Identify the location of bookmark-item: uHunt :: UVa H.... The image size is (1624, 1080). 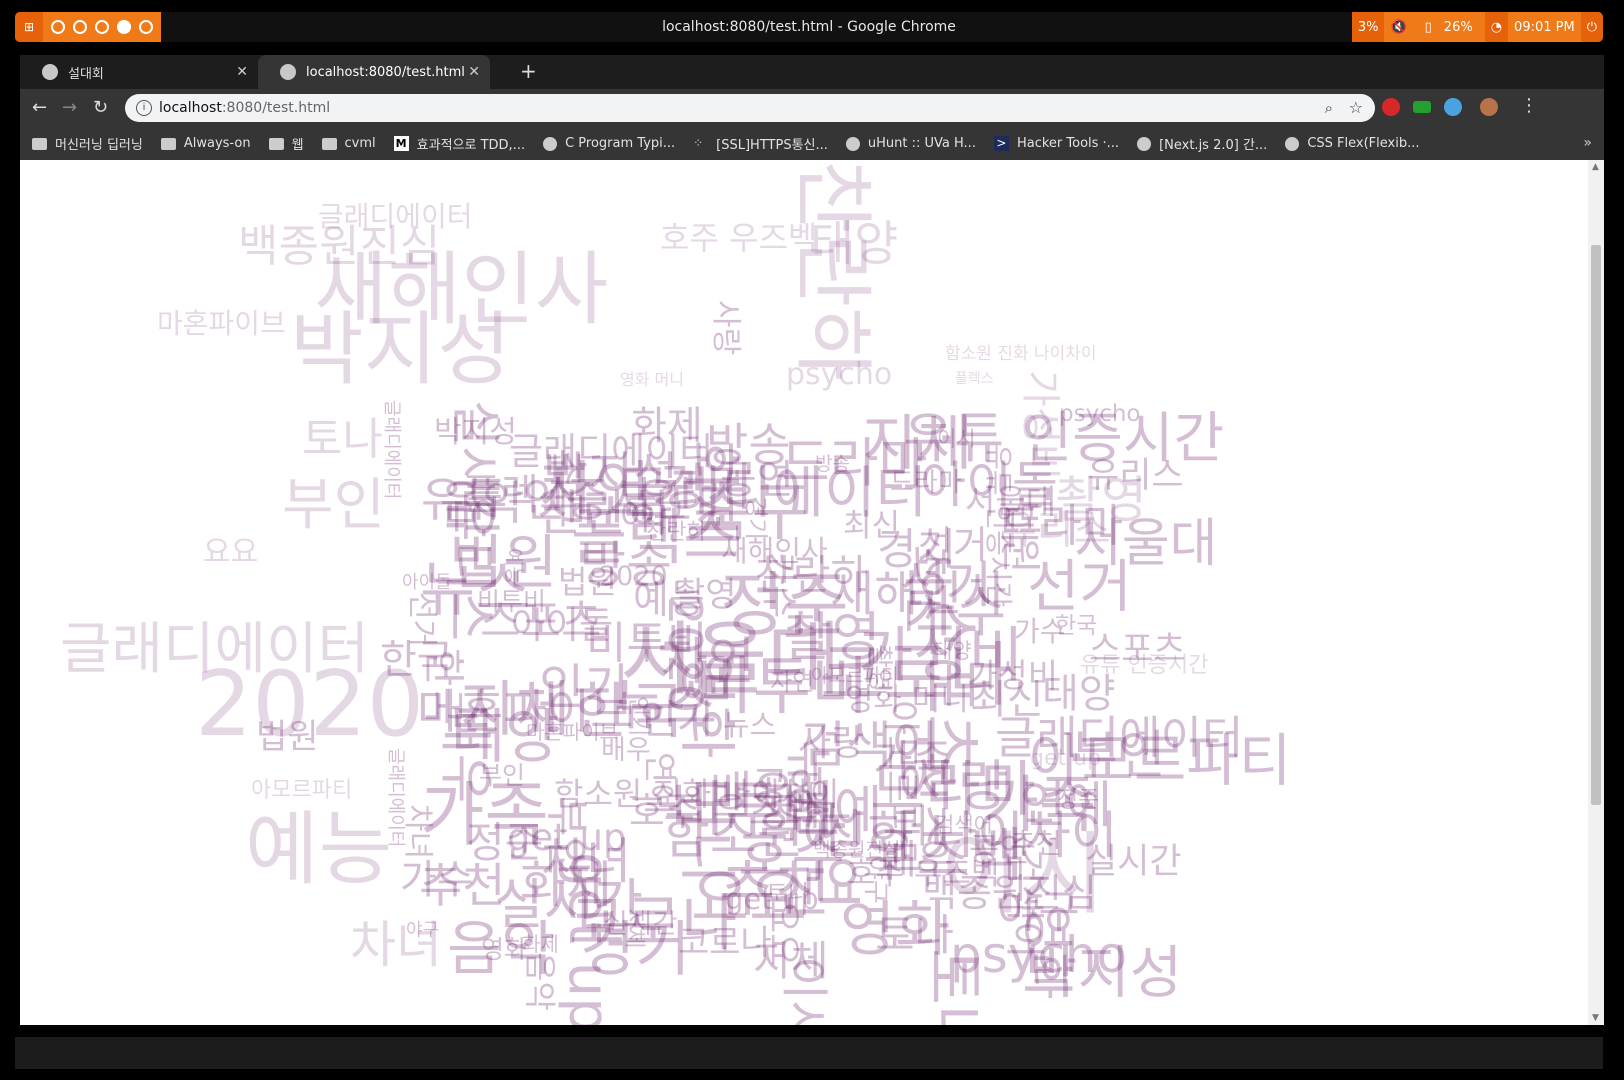
(910, 143).